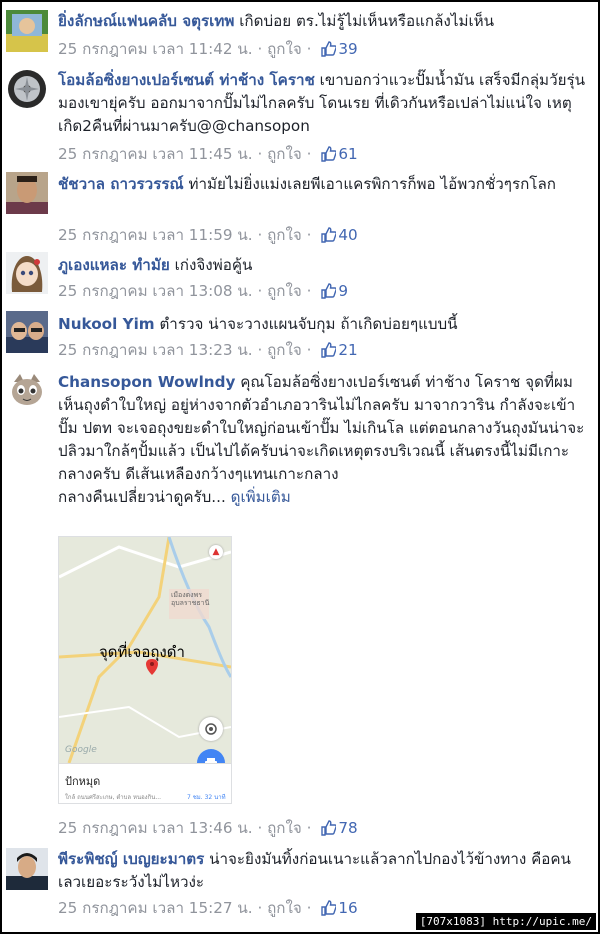 This screenshot has width=600, height=934. What do you see at coordinates (213, 265) in the screenshot?
I see `comment-text: เก่งจิงพ่อคู้น` at bounding box center [213, 265].